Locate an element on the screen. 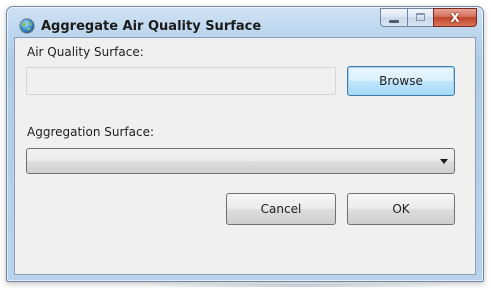 Image resolution: width=491 pixels, height=290 pixels. aggregation-surface-dropdown is located at coordinates (240, 161).